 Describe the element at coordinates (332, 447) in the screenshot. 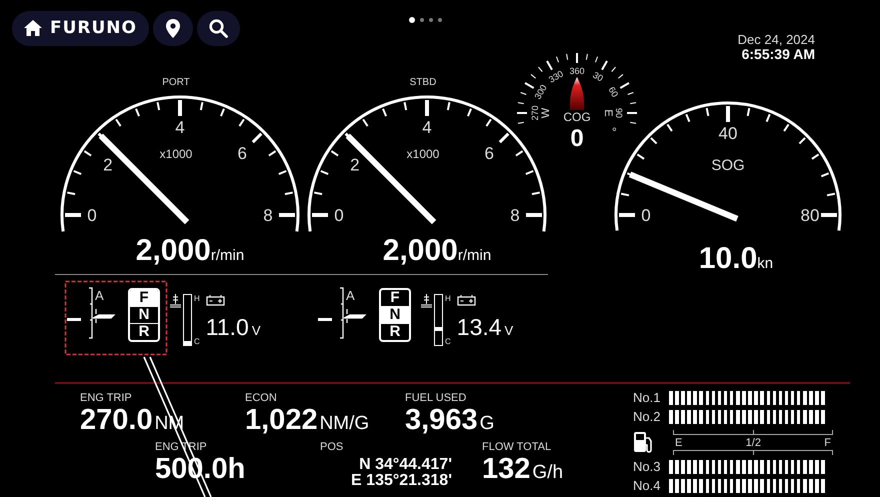

I see `readout-label: POS` at that location.